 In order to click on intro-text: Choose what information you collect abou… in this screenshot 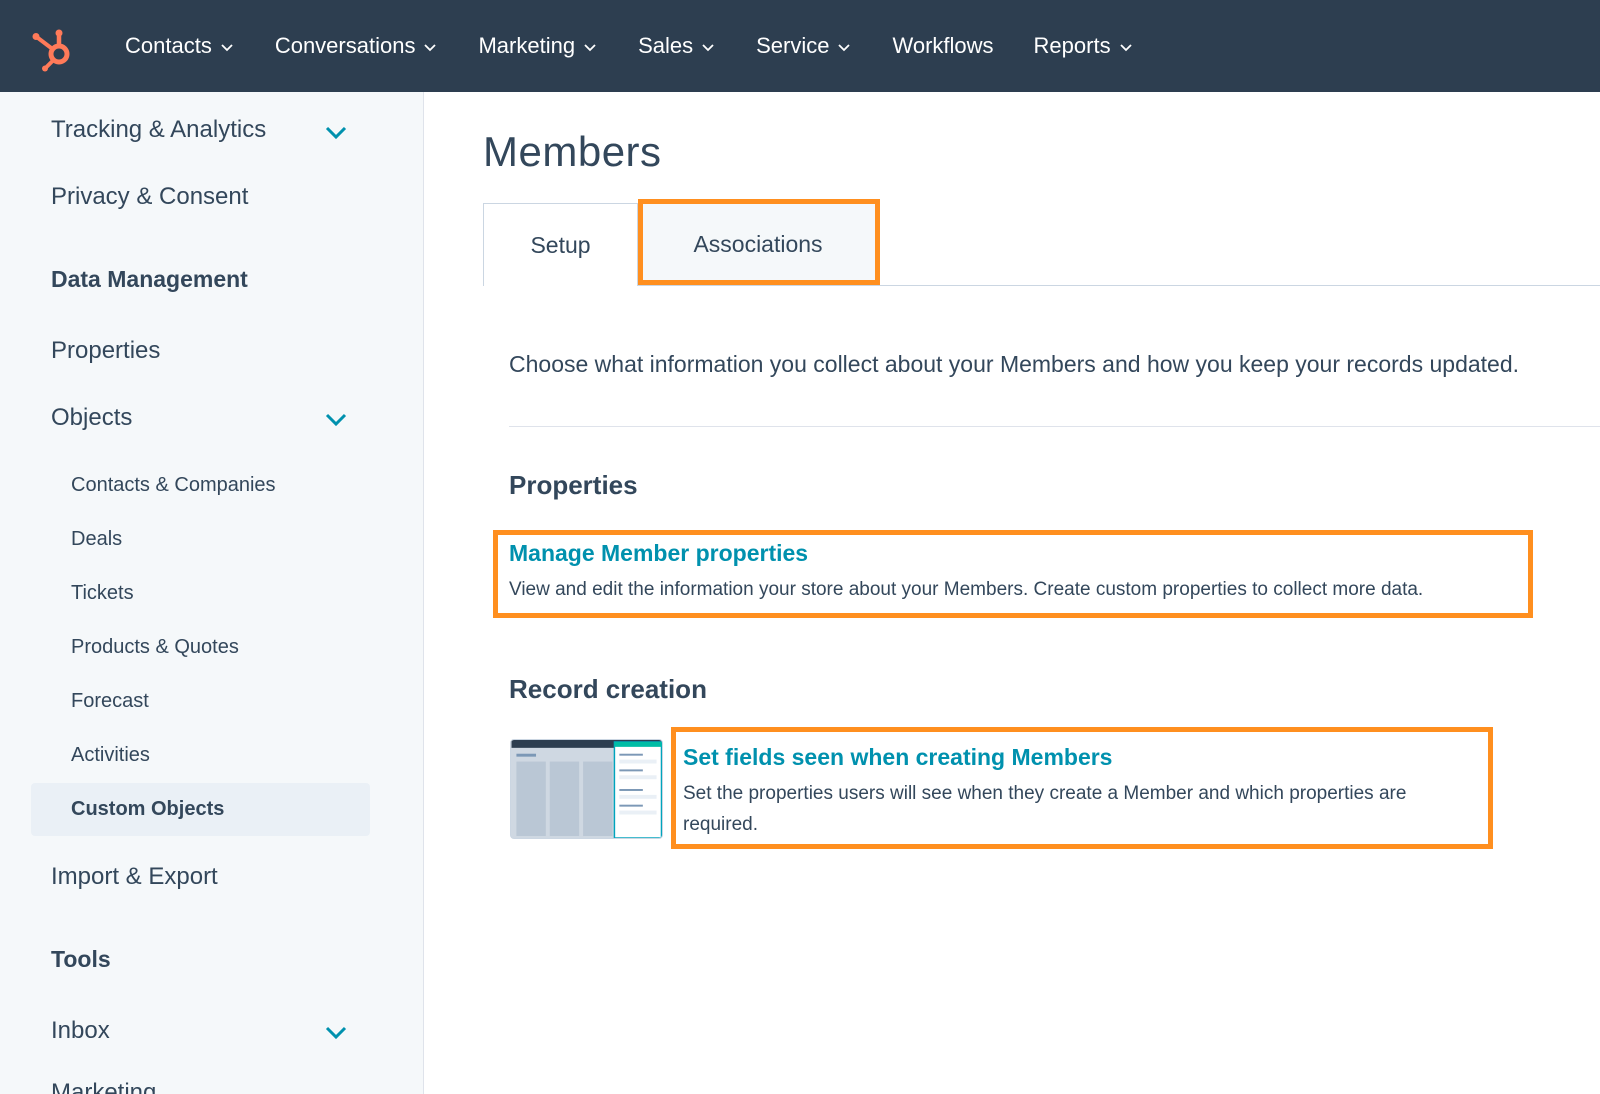, I will do `click(1014, 364)`.